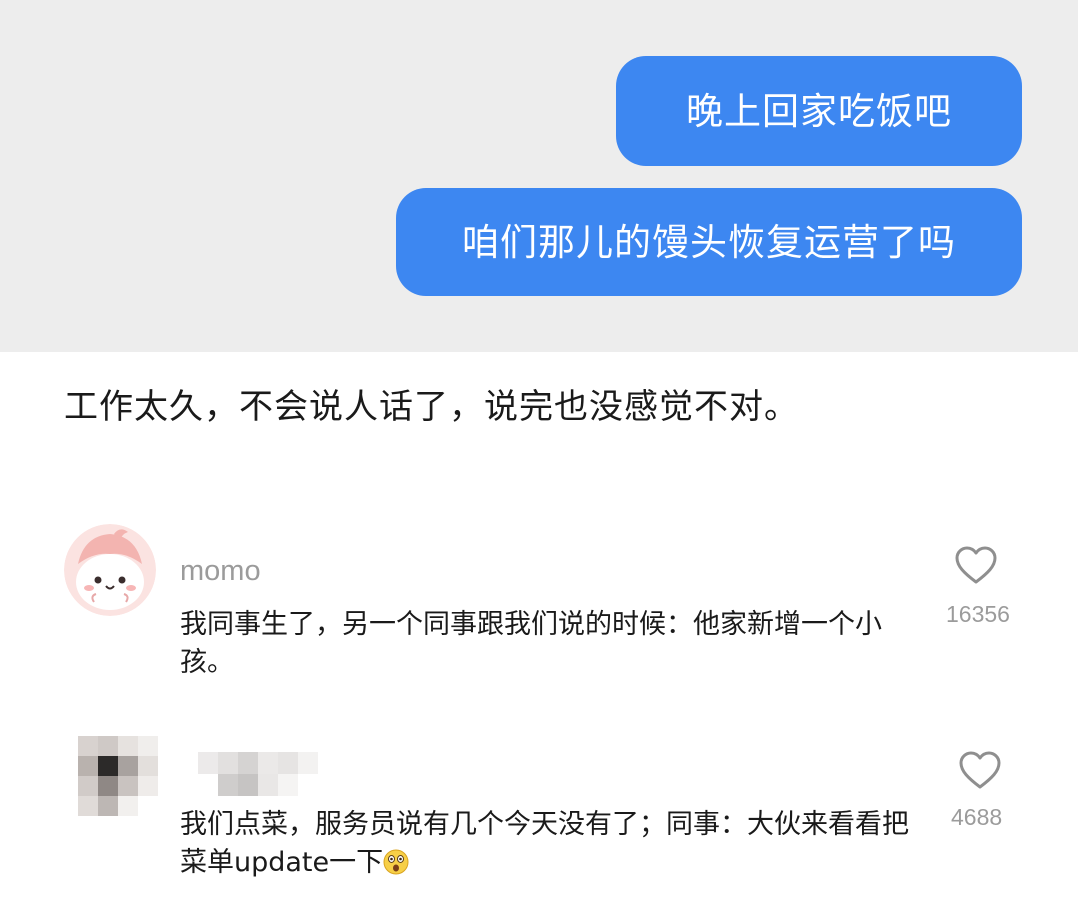 The height and width of the screenshot is (909, 1078). Describe the element at coordinates (396, 861) in the screenshot. I see `astonished-face-emoji-icon` at that location.